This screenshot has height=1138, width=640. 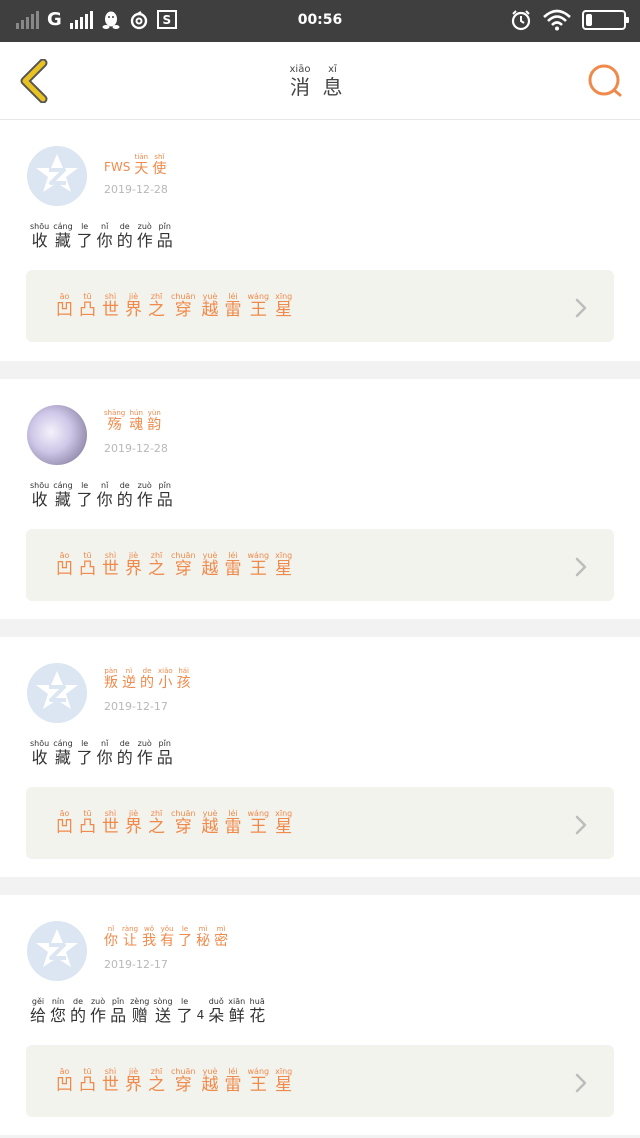 I want to click on ruby-char: xiǎo 小, so click(x=165, y=679).